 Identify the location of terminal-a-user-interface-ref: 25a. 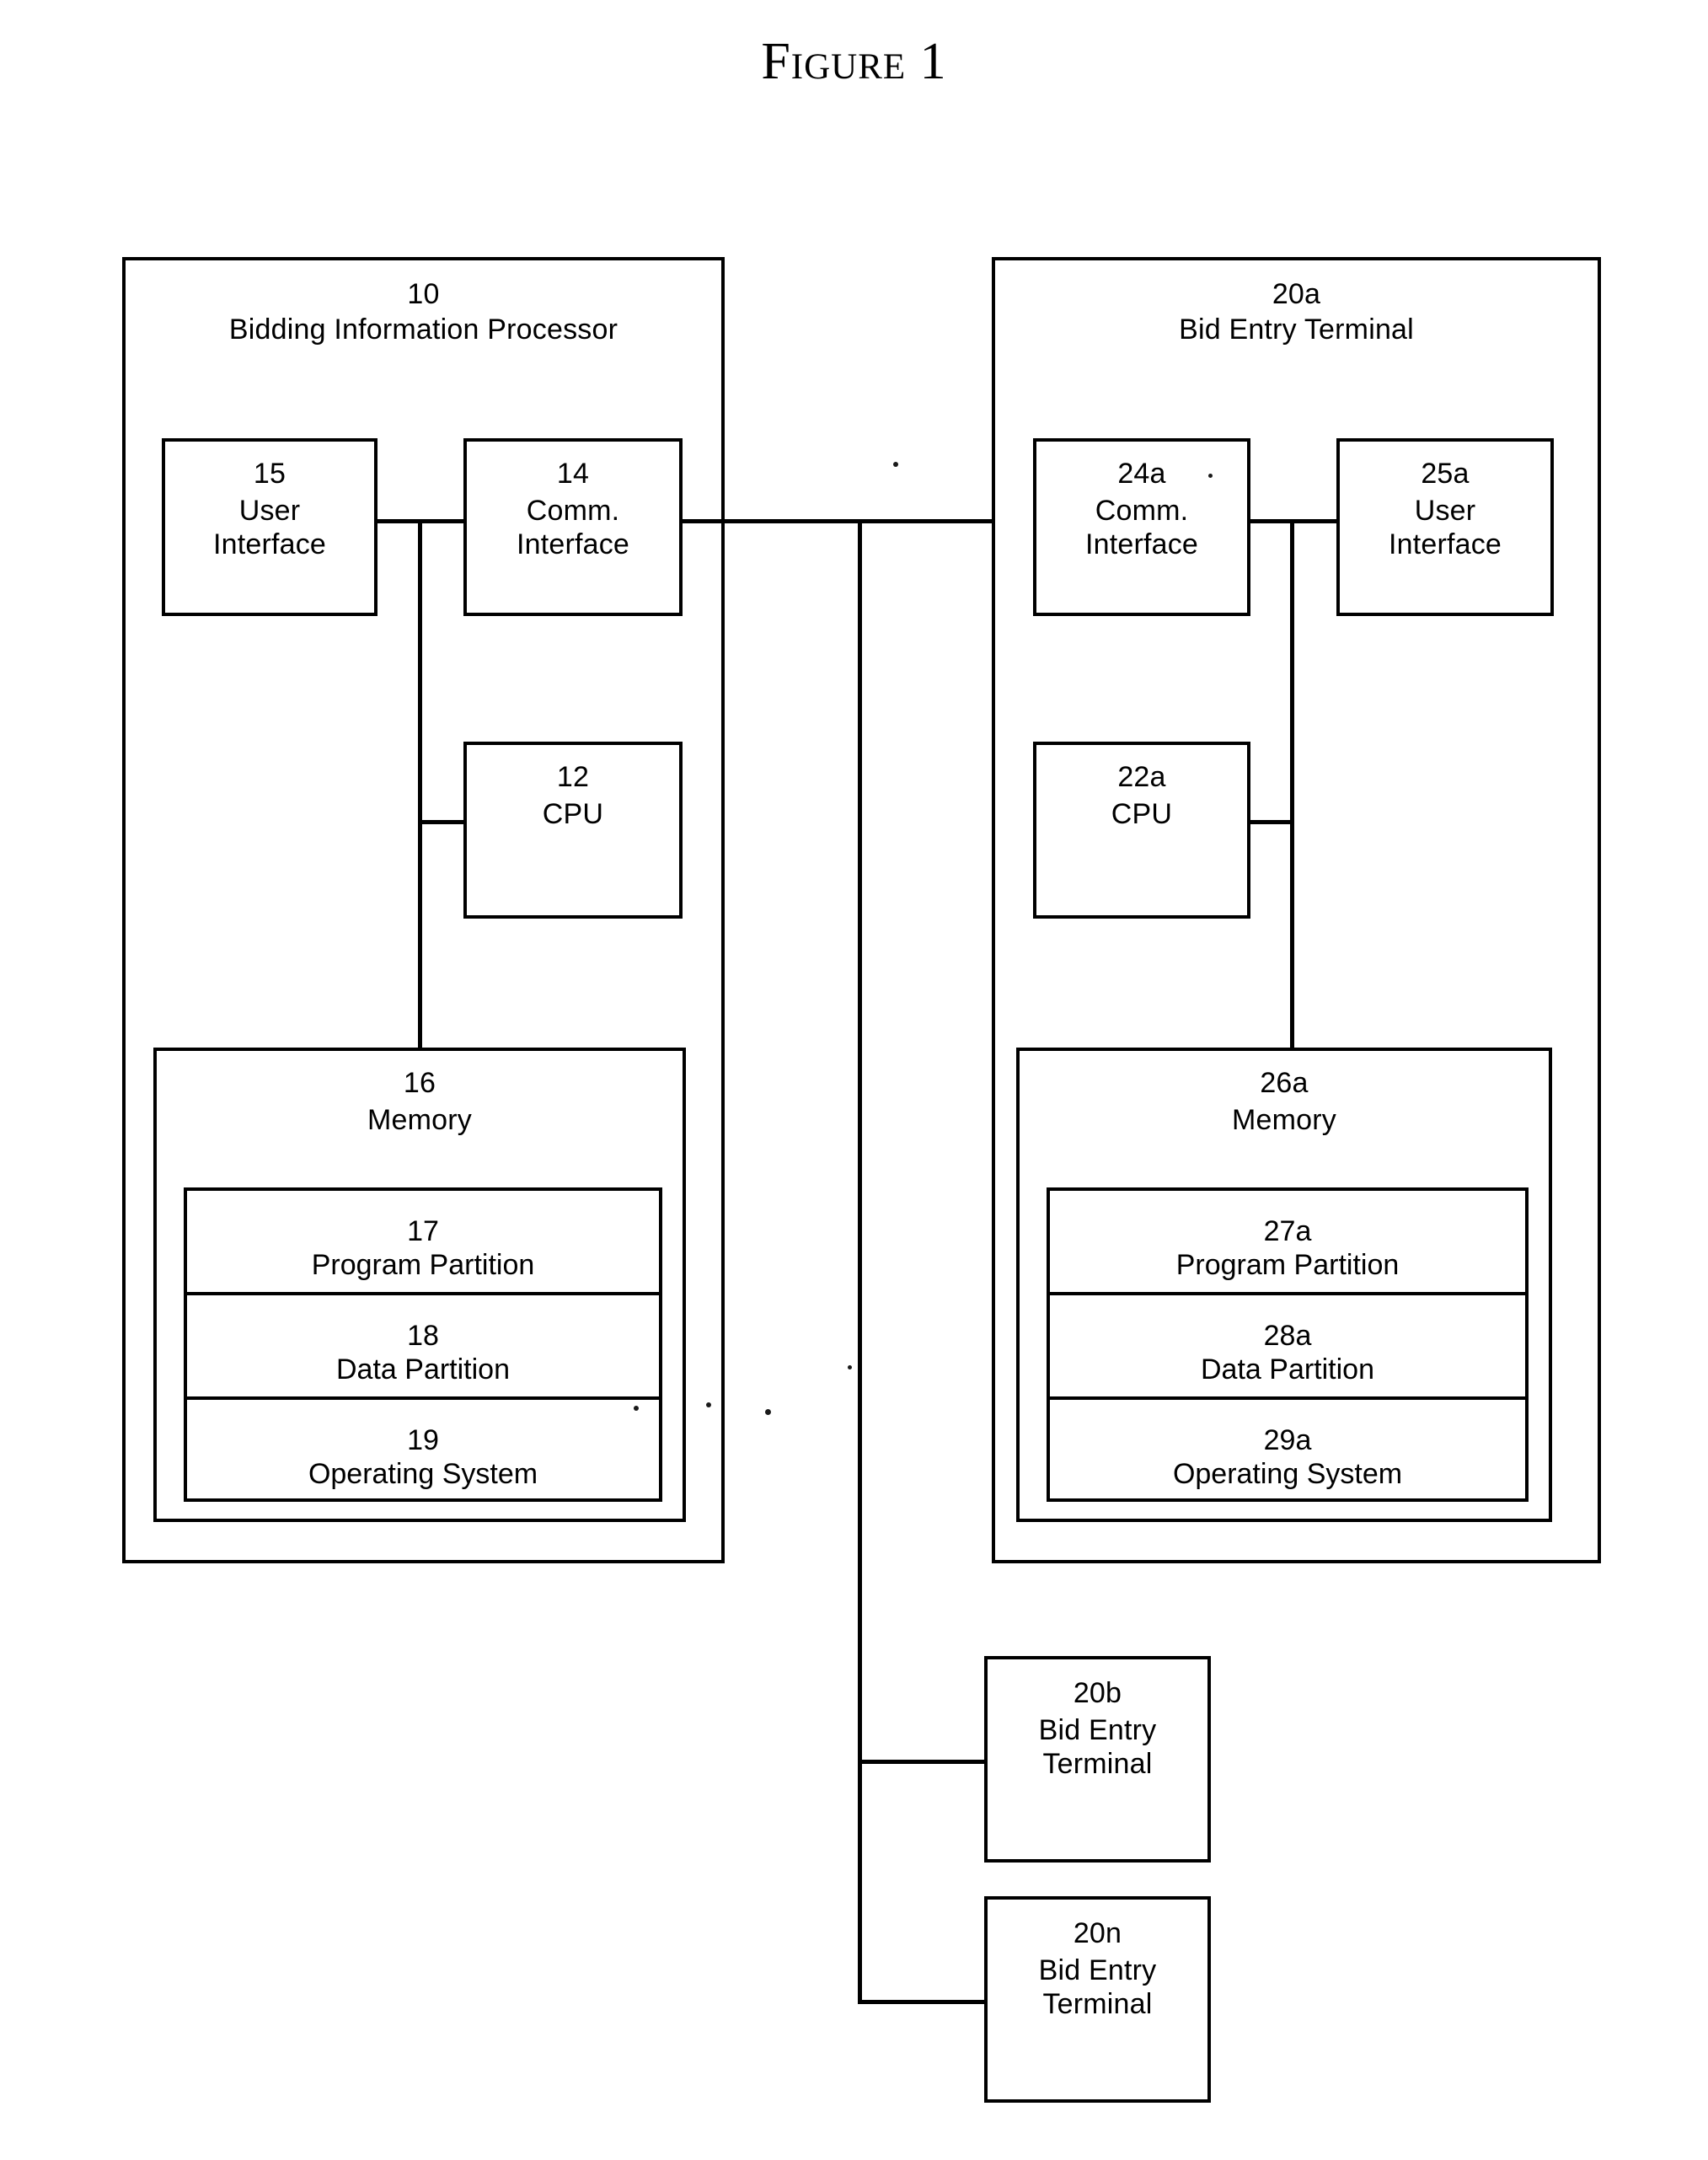
(1445, 474).